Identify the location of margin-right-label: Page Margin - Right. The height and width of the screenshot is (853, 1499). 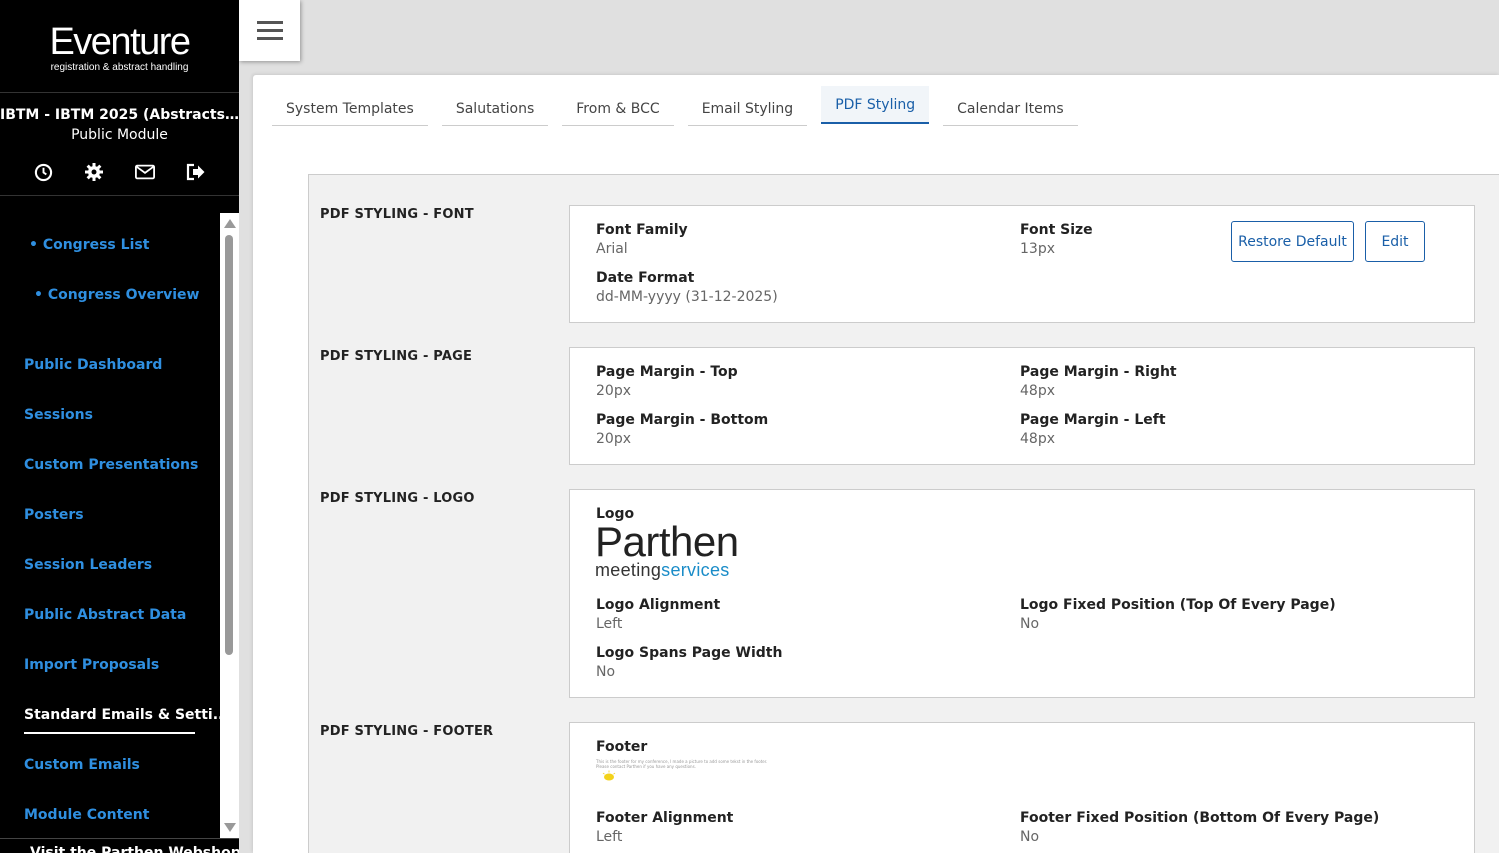
(1098, 372).